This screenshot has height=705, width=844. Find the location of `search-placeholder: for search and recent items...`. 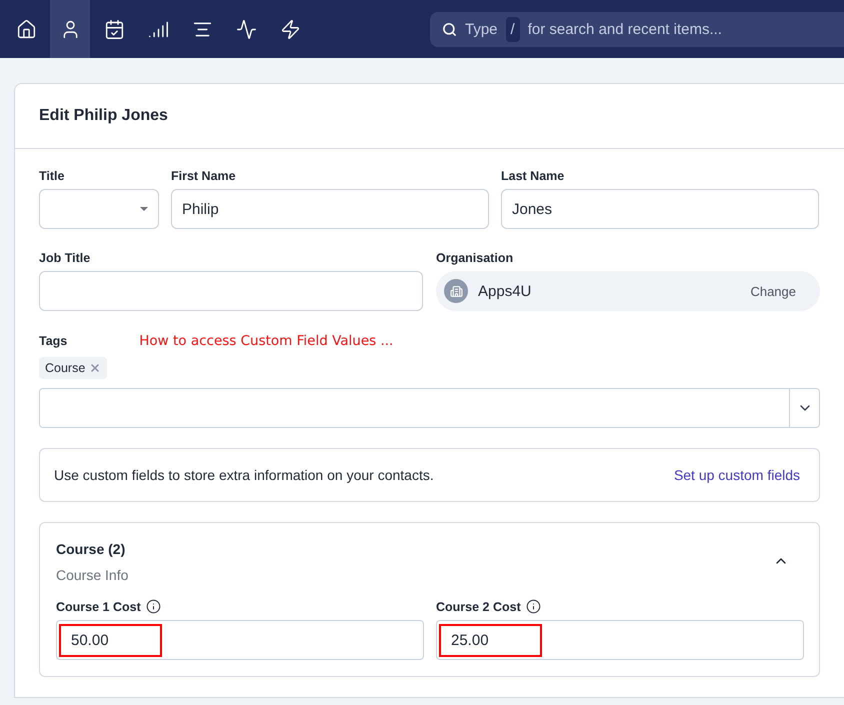

search-placeholder: for search and recent items... is located at coordinates (625, 29).